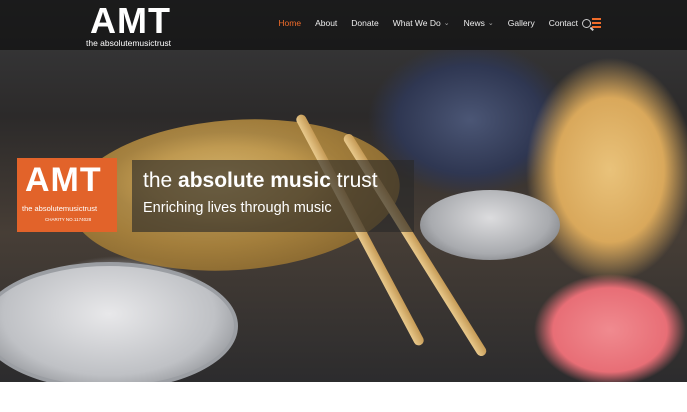 The image size is (687, 412). I want to click on nav-gallery-label: Gallery, so click(521, 23).